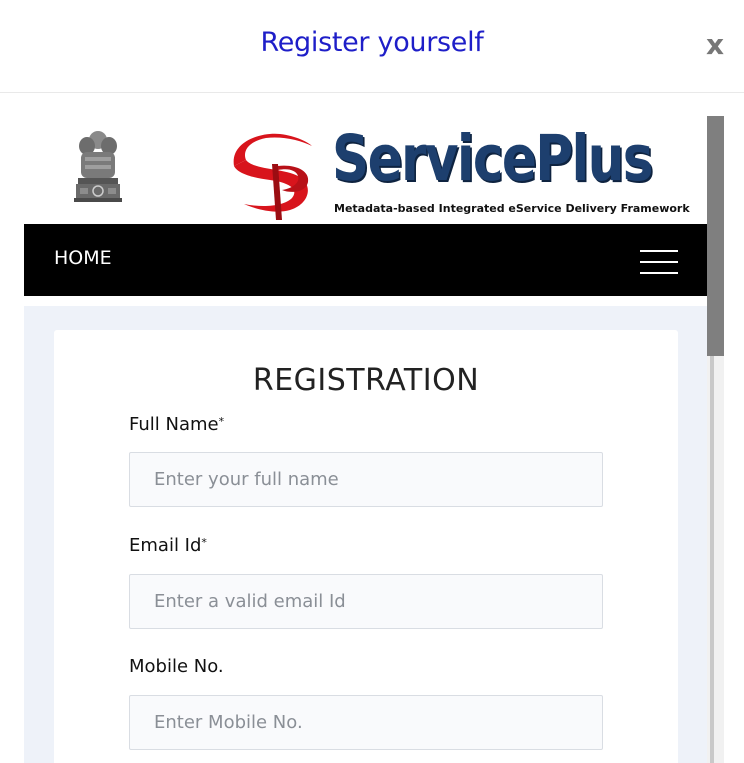  I want to click on full-name-label-text: Full Name, so click(174, 424).